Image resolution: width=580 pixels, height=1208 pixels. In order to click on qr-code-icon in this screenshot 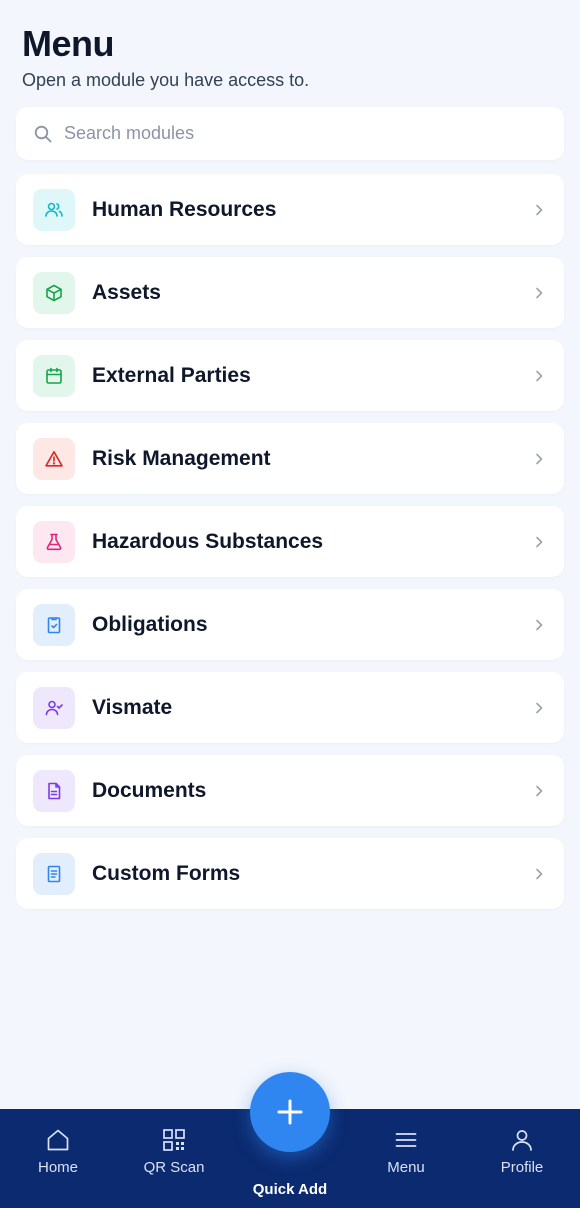, I will do `click(174, 1140)`.